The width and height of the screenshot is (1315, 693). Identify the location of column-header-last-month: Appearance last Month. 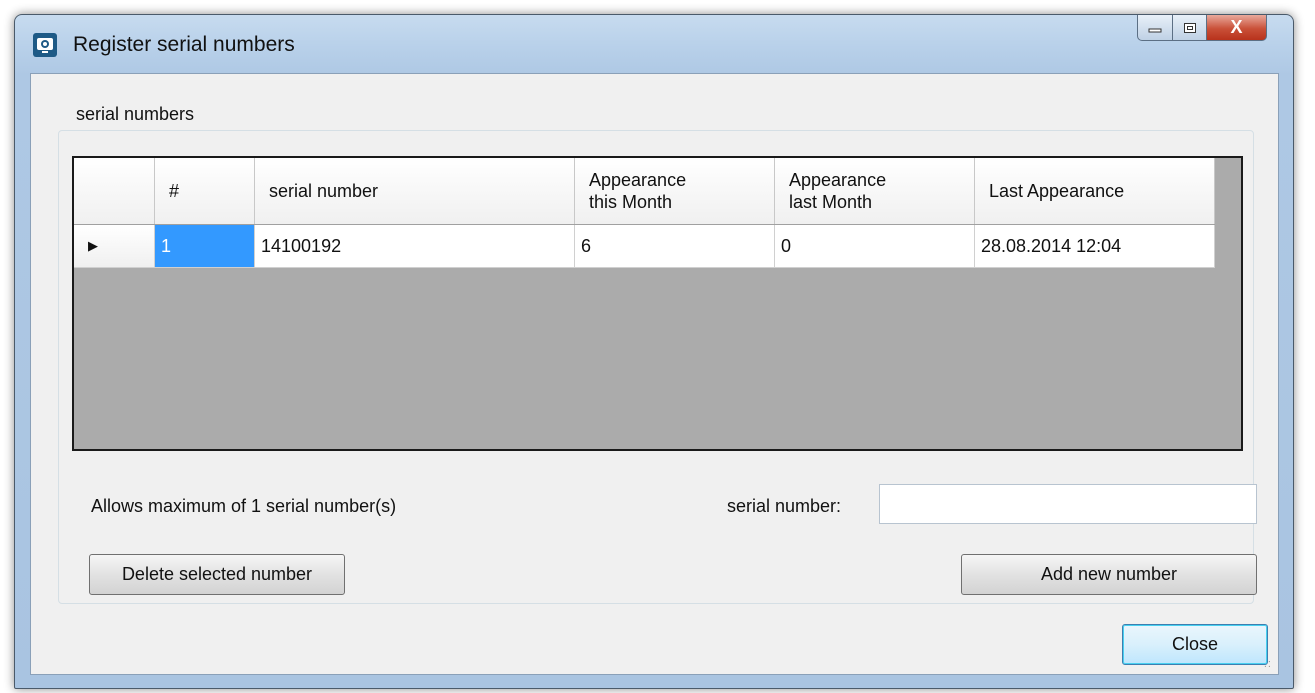
(875, 191).